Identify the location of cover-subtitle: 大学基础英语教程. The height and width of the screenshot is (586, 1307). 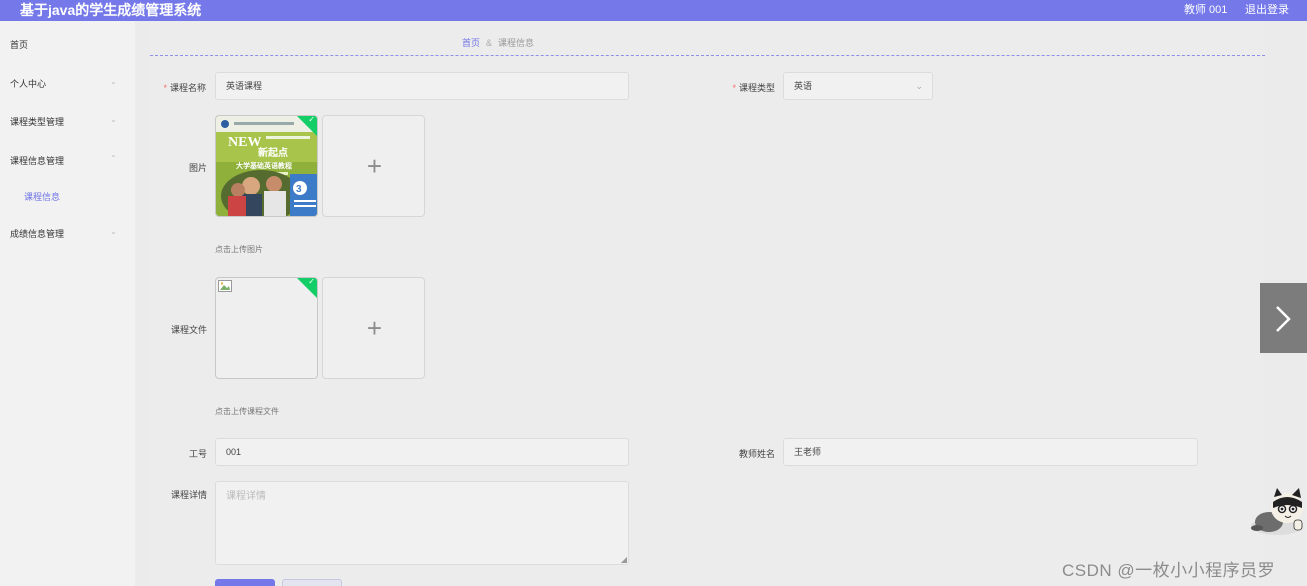
(264, 165).